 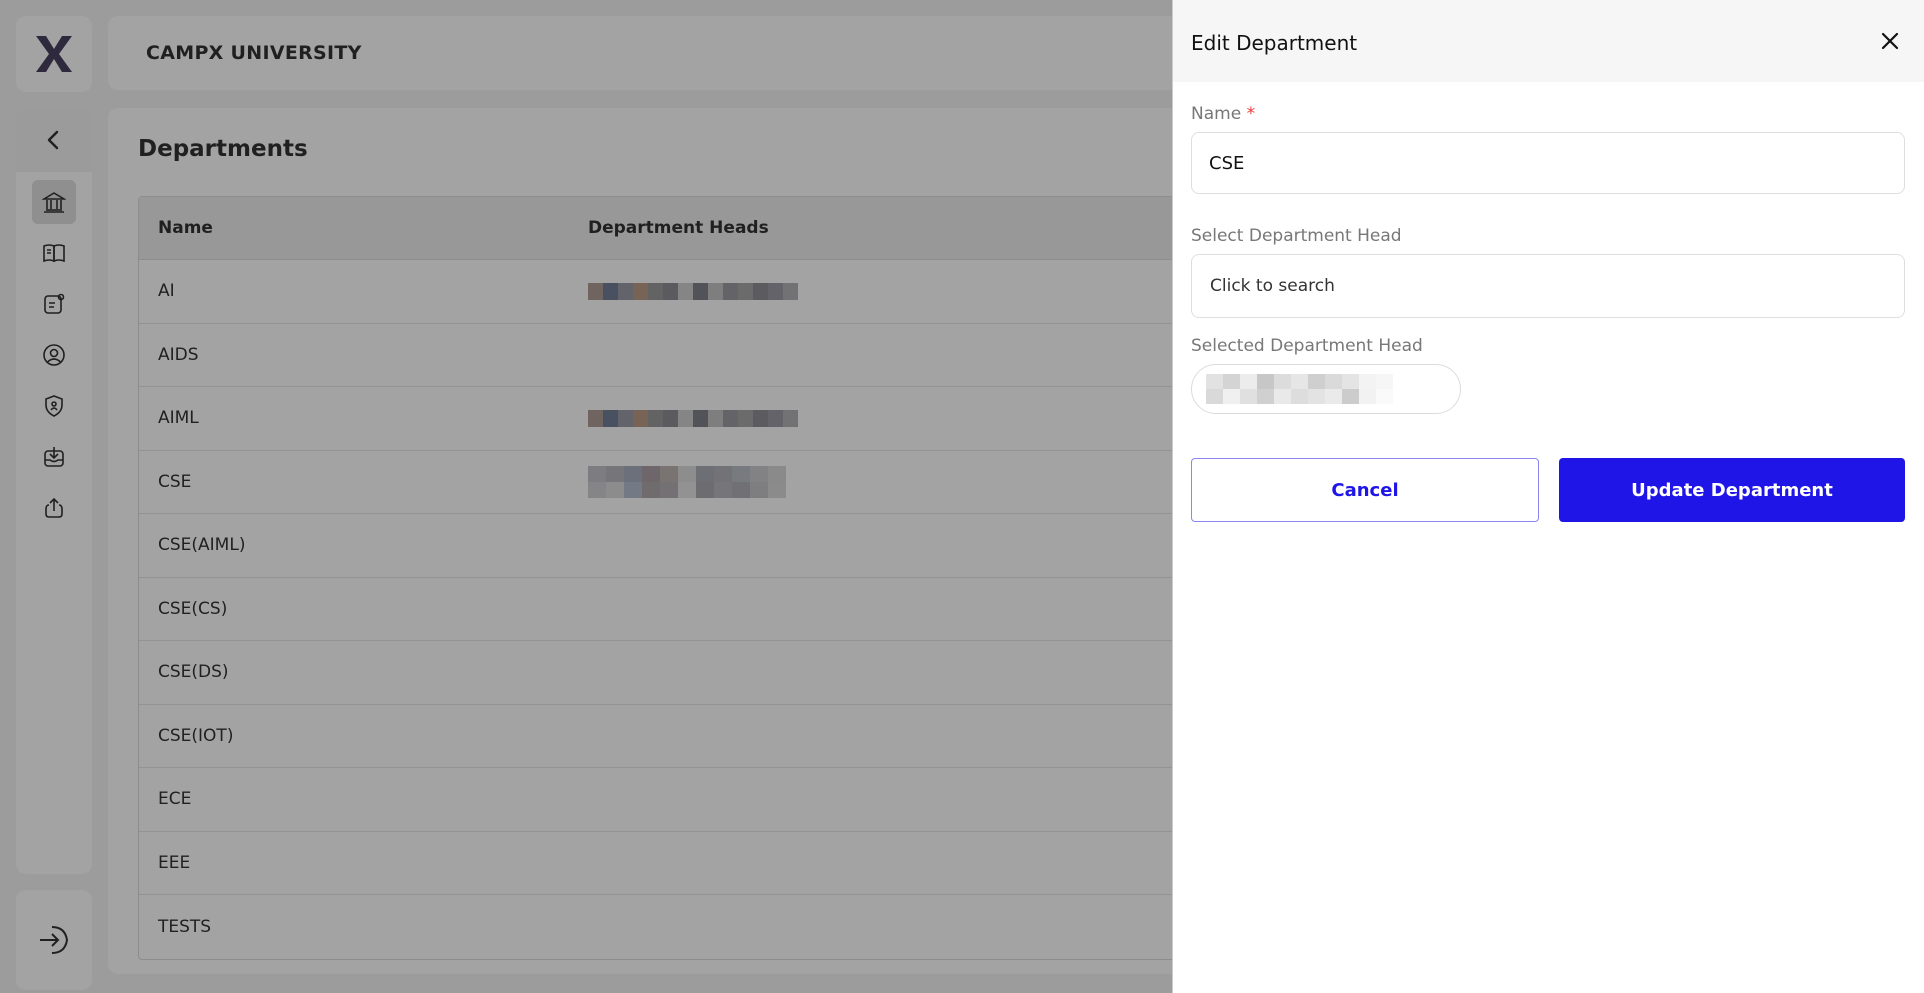 I want to click on department-name-input, so click(x=1548, y=163).